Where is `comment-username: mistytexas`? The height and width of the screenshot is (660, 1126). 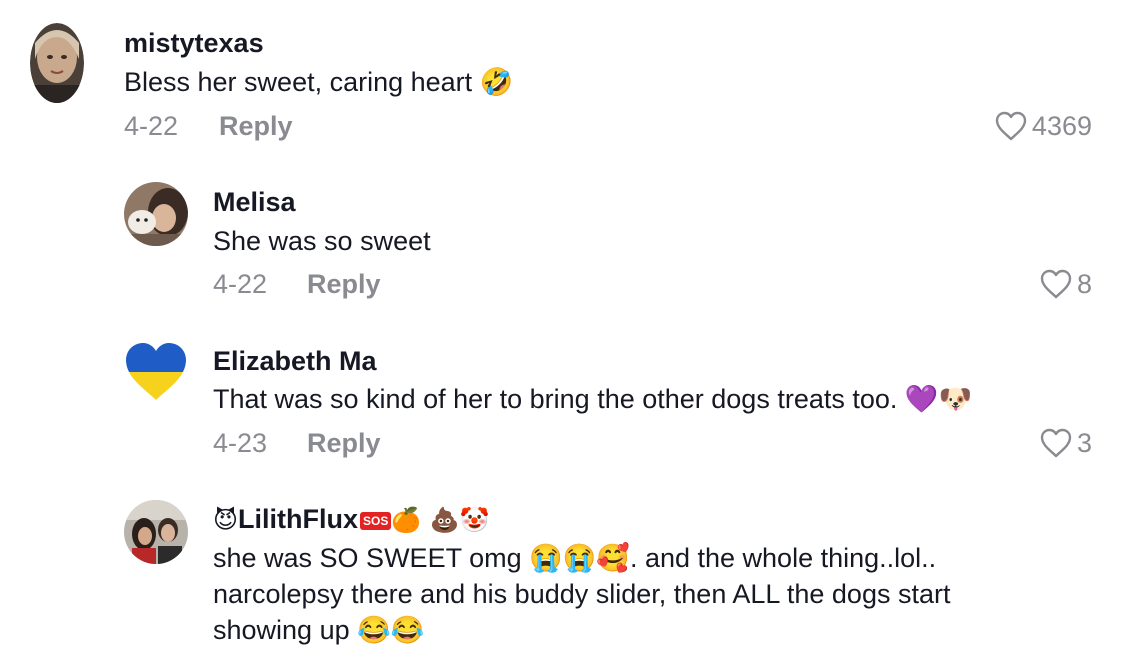
comment-username: mistytexas is located at coordinates (194, 43).